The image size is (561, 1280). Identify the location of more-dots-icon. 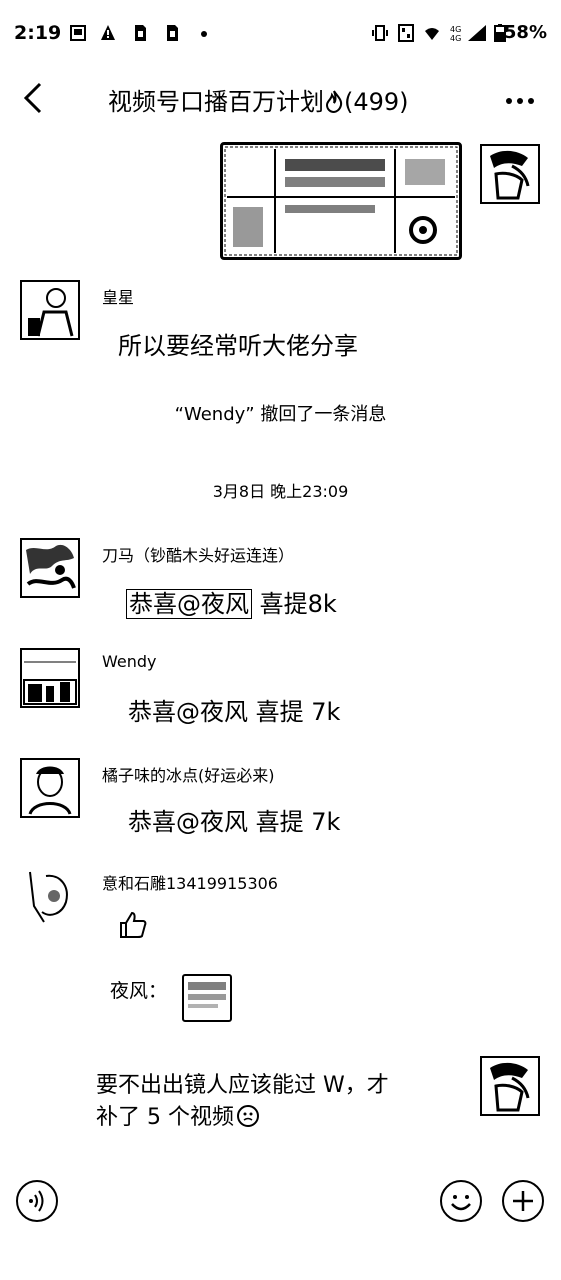
(520, 98).